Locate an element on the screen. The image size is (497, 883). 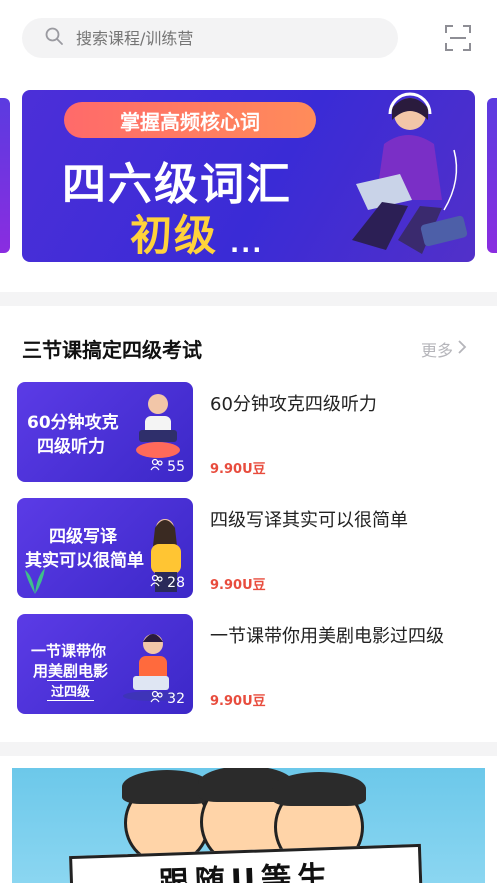
student-count: 55 is located at coordinates (167, 467).